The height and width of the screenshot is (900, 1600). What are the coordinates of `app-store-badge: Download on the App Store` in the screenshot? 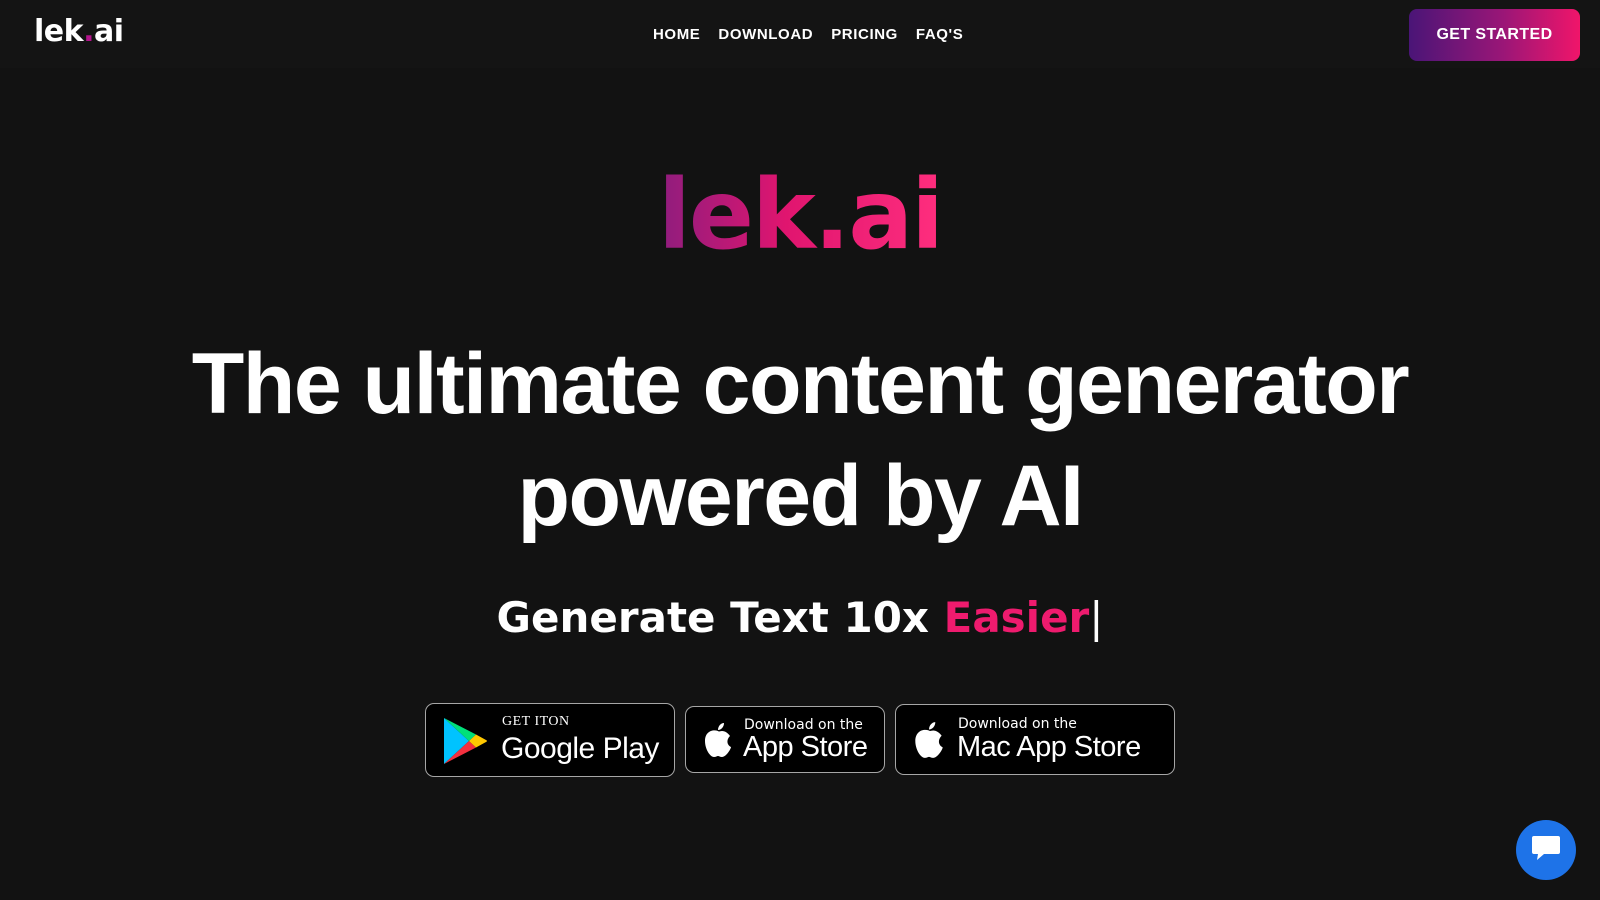 It's located at (785, 739).